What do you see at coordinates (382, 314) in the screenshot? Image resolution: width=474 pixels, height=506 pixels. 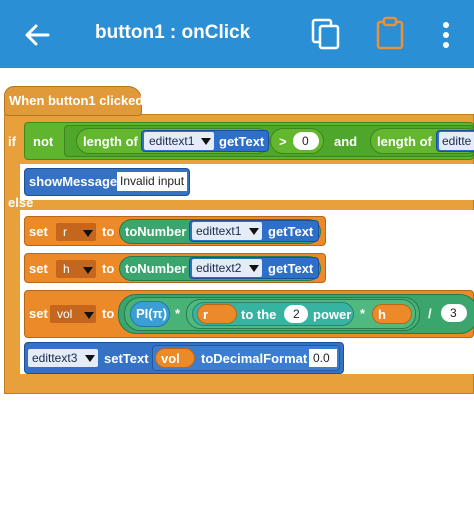 I see `h-variable-label: h` at bounding box center [382, 314].